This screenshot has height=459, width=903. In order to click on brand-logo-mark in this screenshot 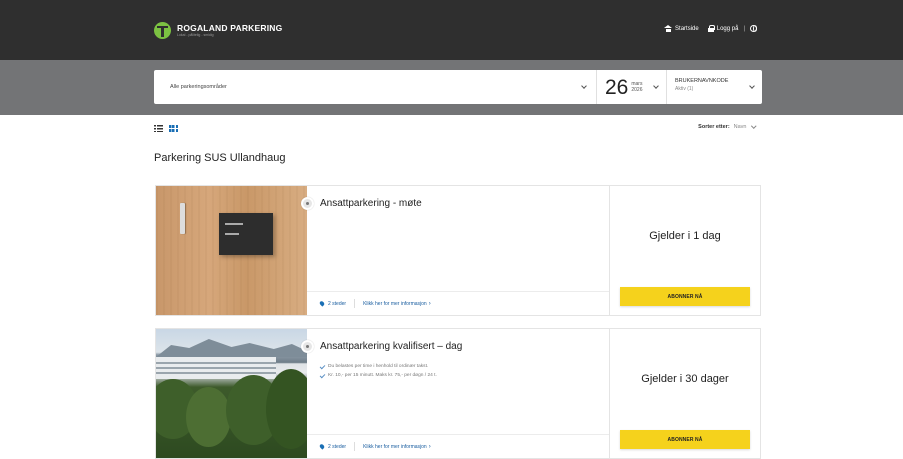, I will do `click(162, 30)`.